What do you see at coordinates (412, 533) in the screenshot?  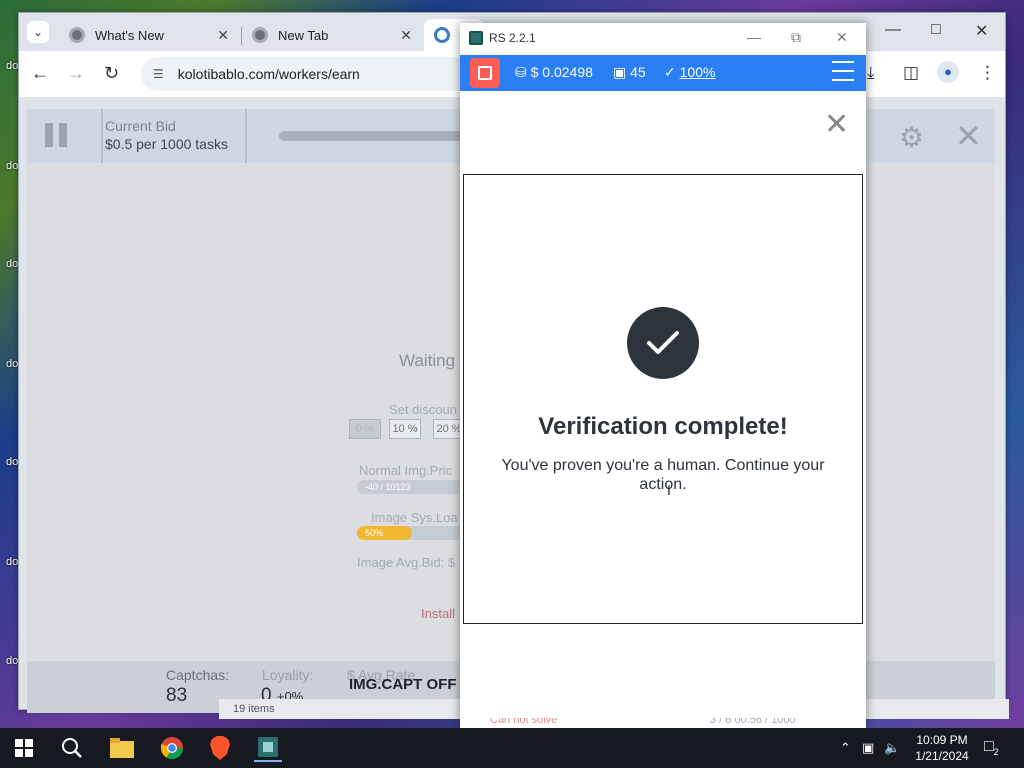 I see `sys-load-bar: 50%` at bounding box center [412, 533].